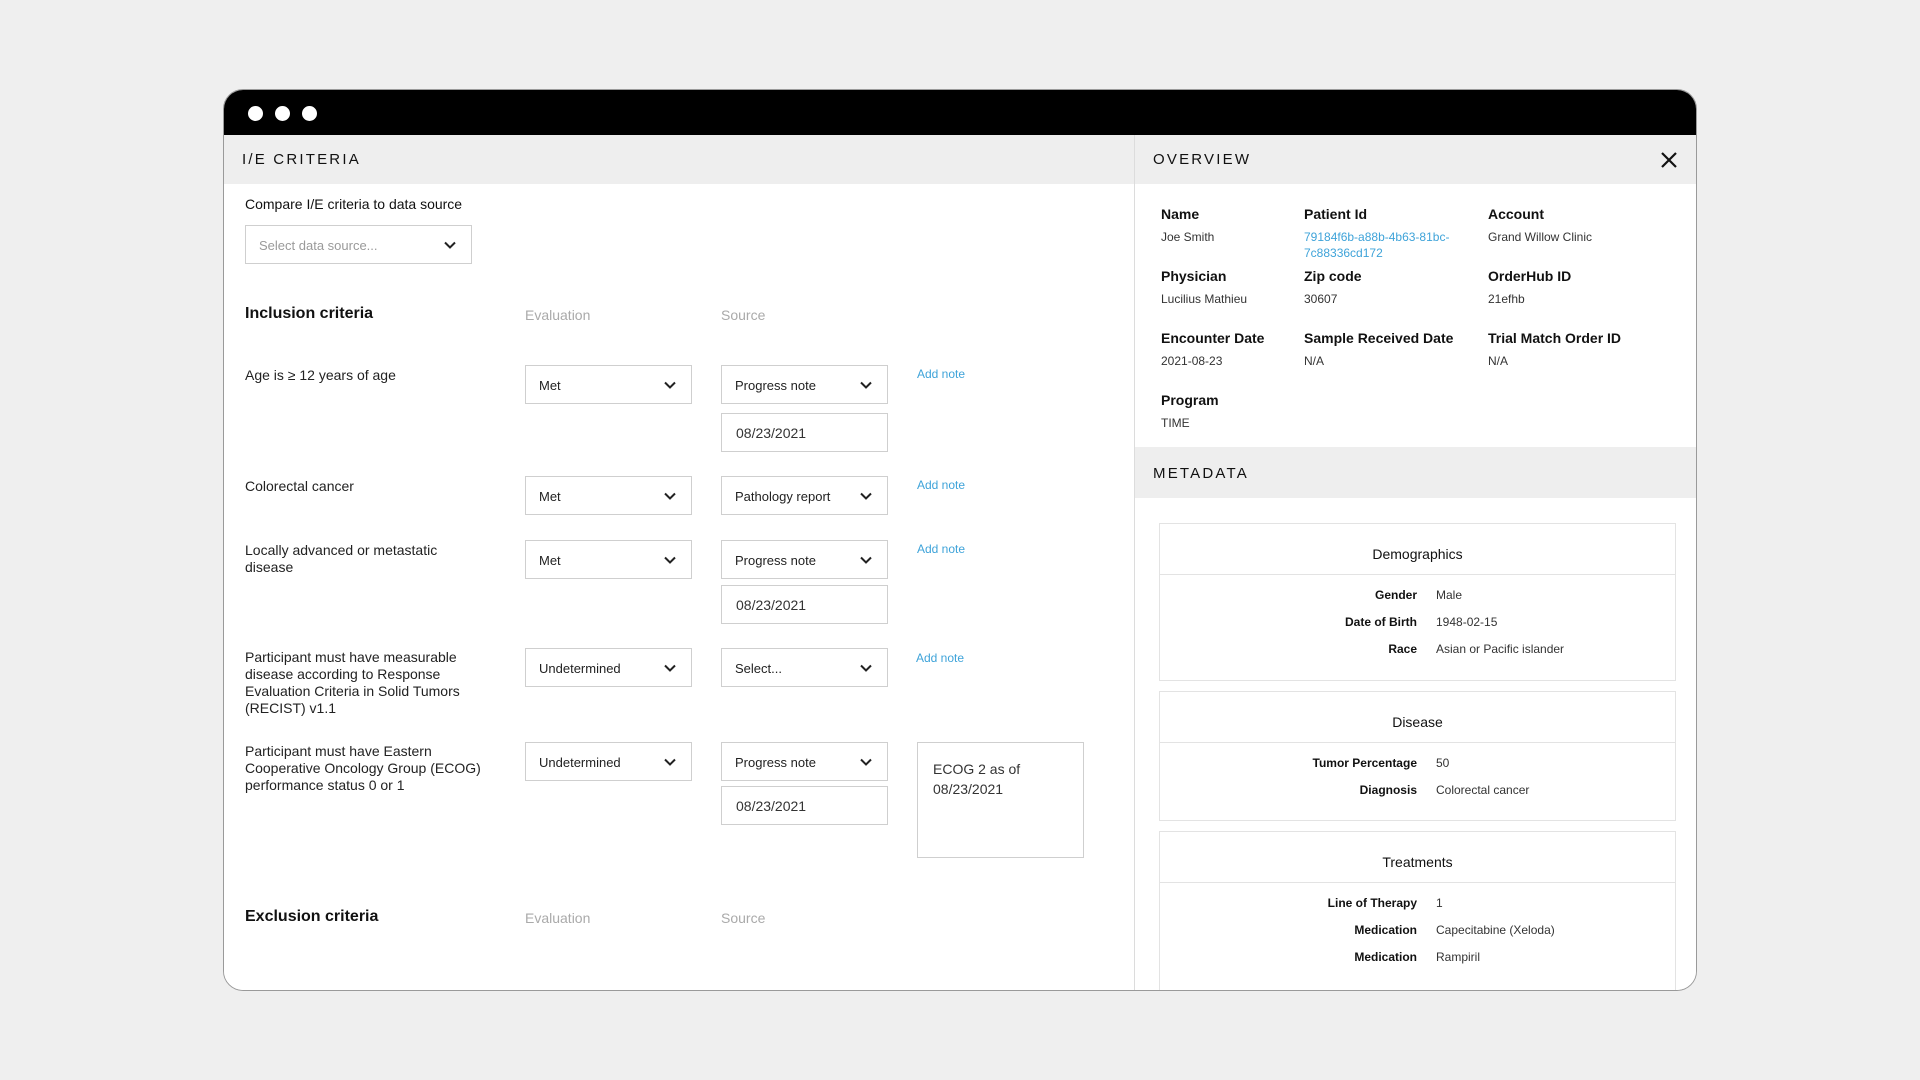  What do you see at coordinates (354, 204) in the screenshot?
I see `compare-label: Compare I/E criteria to data source` at bounding box center [354, 204].